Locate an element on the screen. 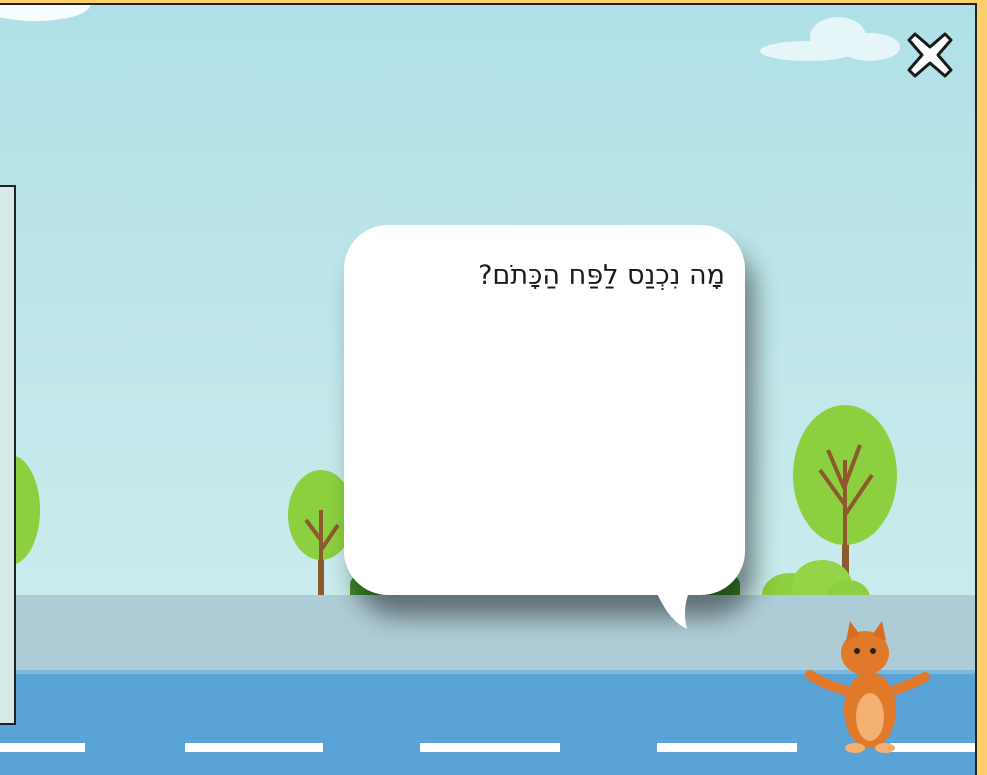 This screenshot has width=987, height=775. speech-bubble-tail is located at coordinates (673, 607).